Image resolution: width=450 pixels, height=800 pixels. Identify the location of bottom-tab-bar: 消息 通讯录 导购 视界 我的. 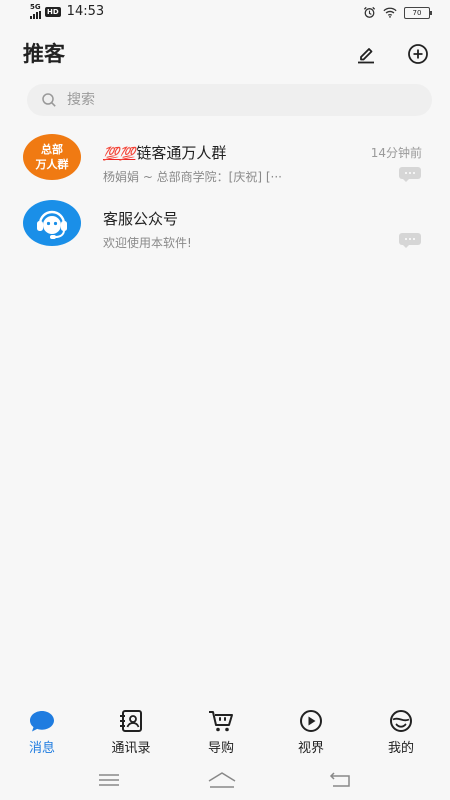
(225, 732).